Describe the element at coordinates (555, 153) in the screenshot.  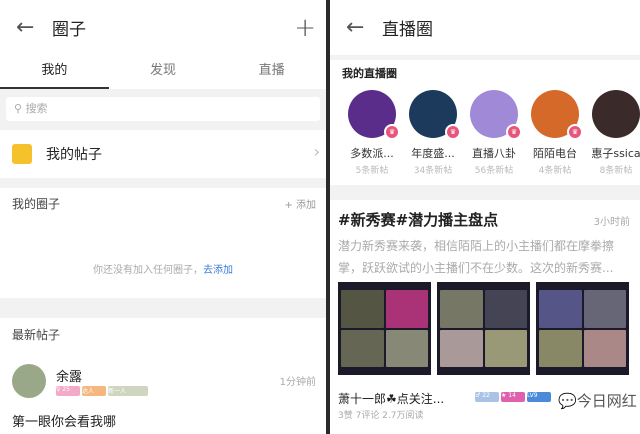
I see `circle-name: 陌陌电台` at that location.